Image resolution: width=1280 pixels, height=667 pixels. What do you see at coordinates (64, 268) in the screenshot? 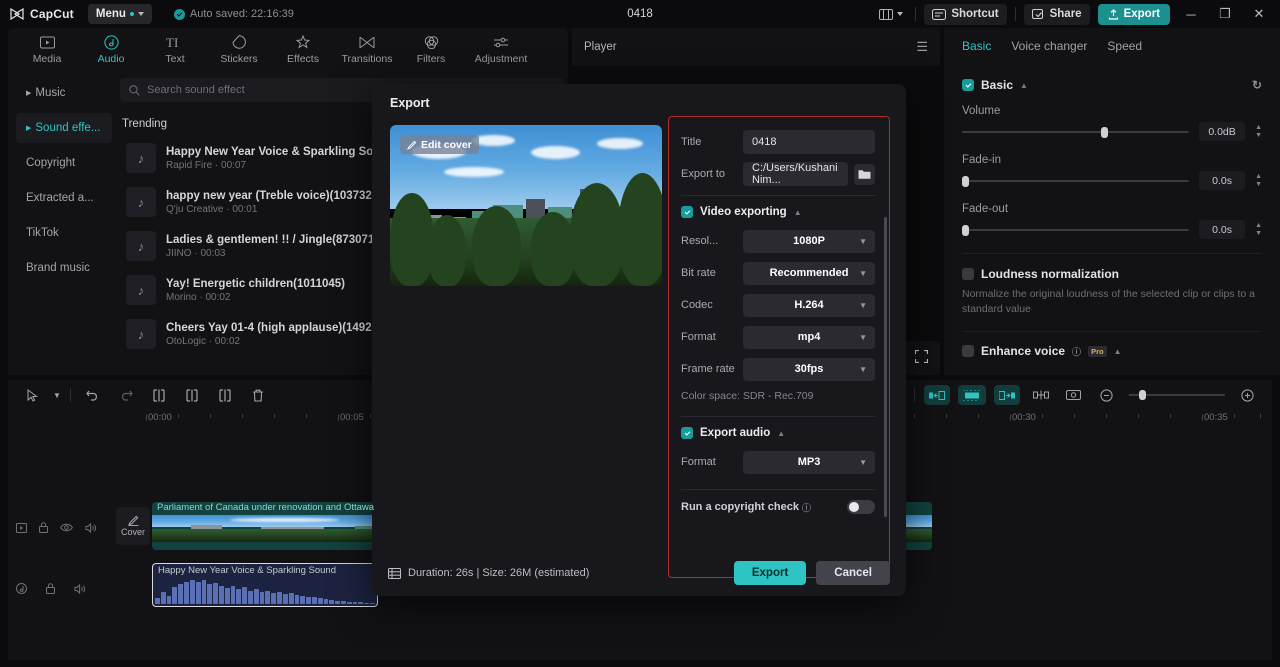
I see `sidebar-item-brand-music: Brand music` at bounding box center [64, 268].